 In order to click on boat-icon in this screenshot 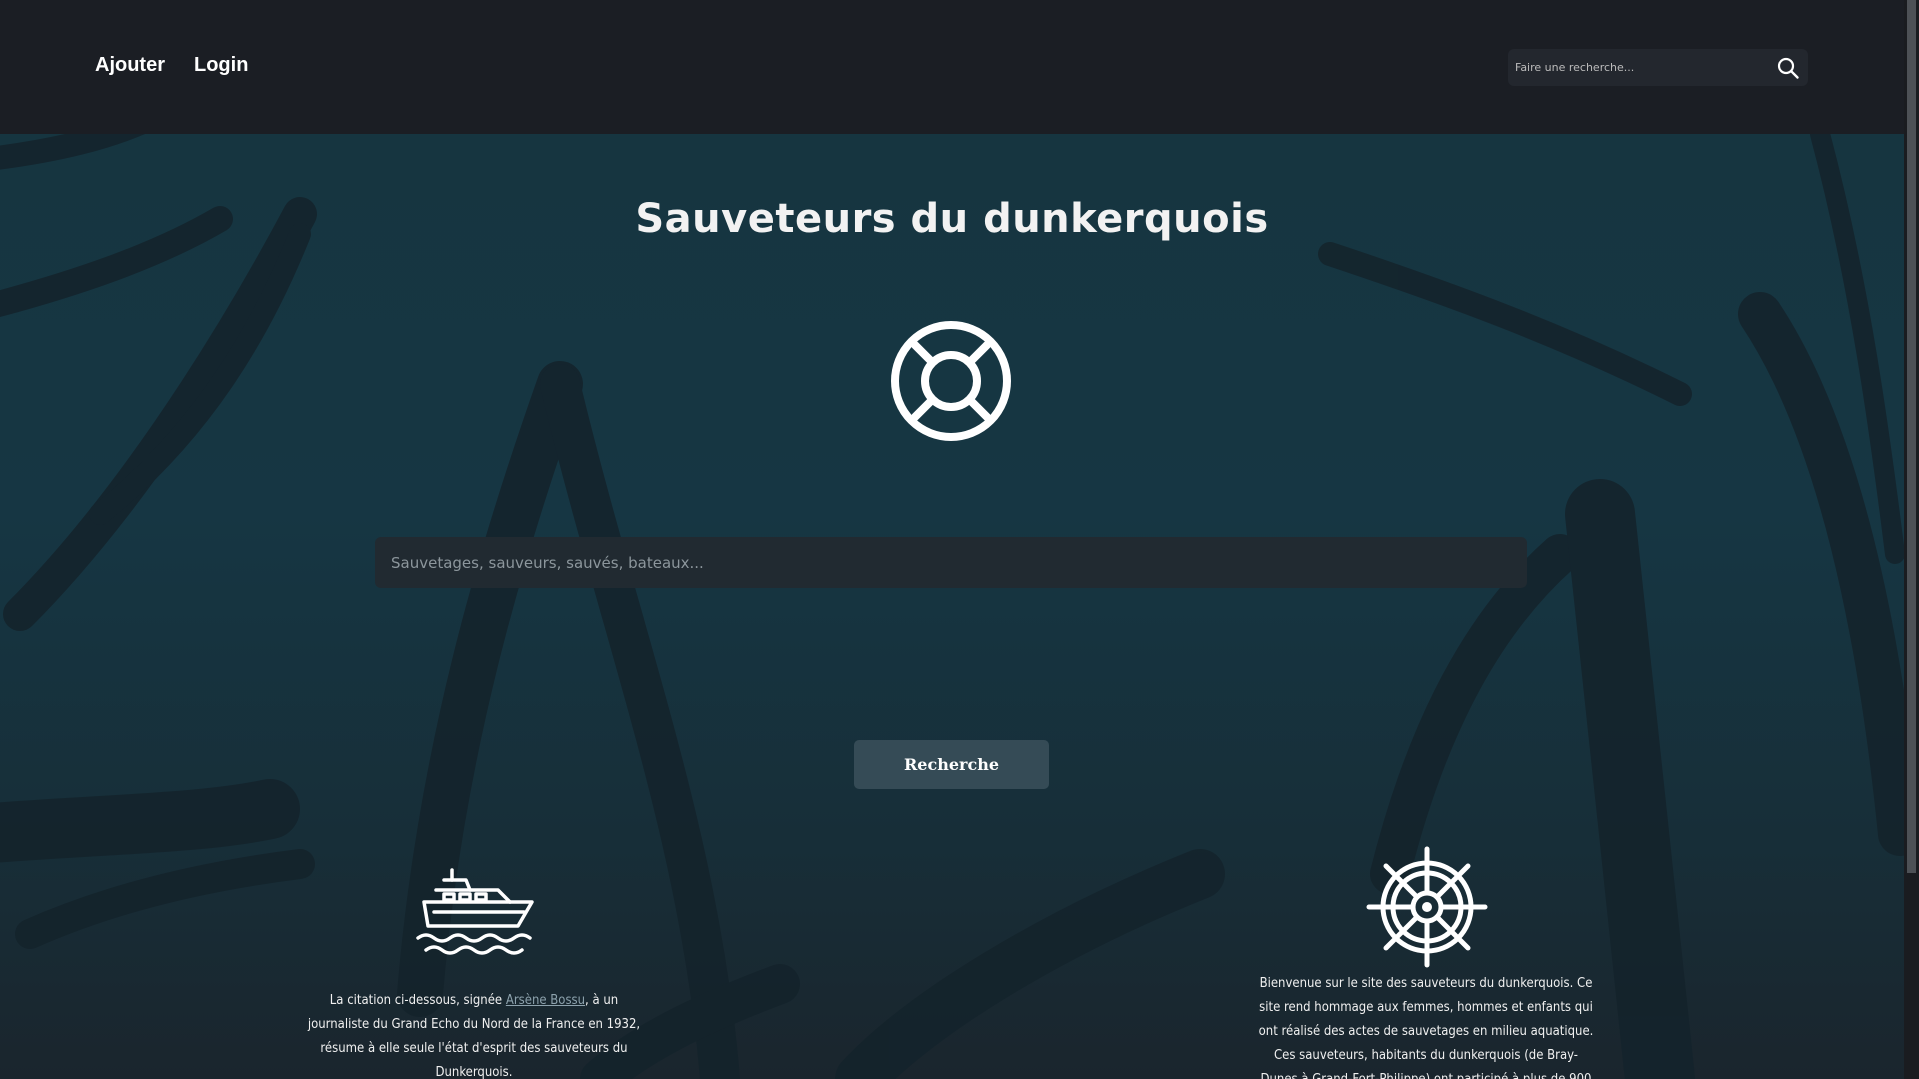, I will do `click(475, 911)`.